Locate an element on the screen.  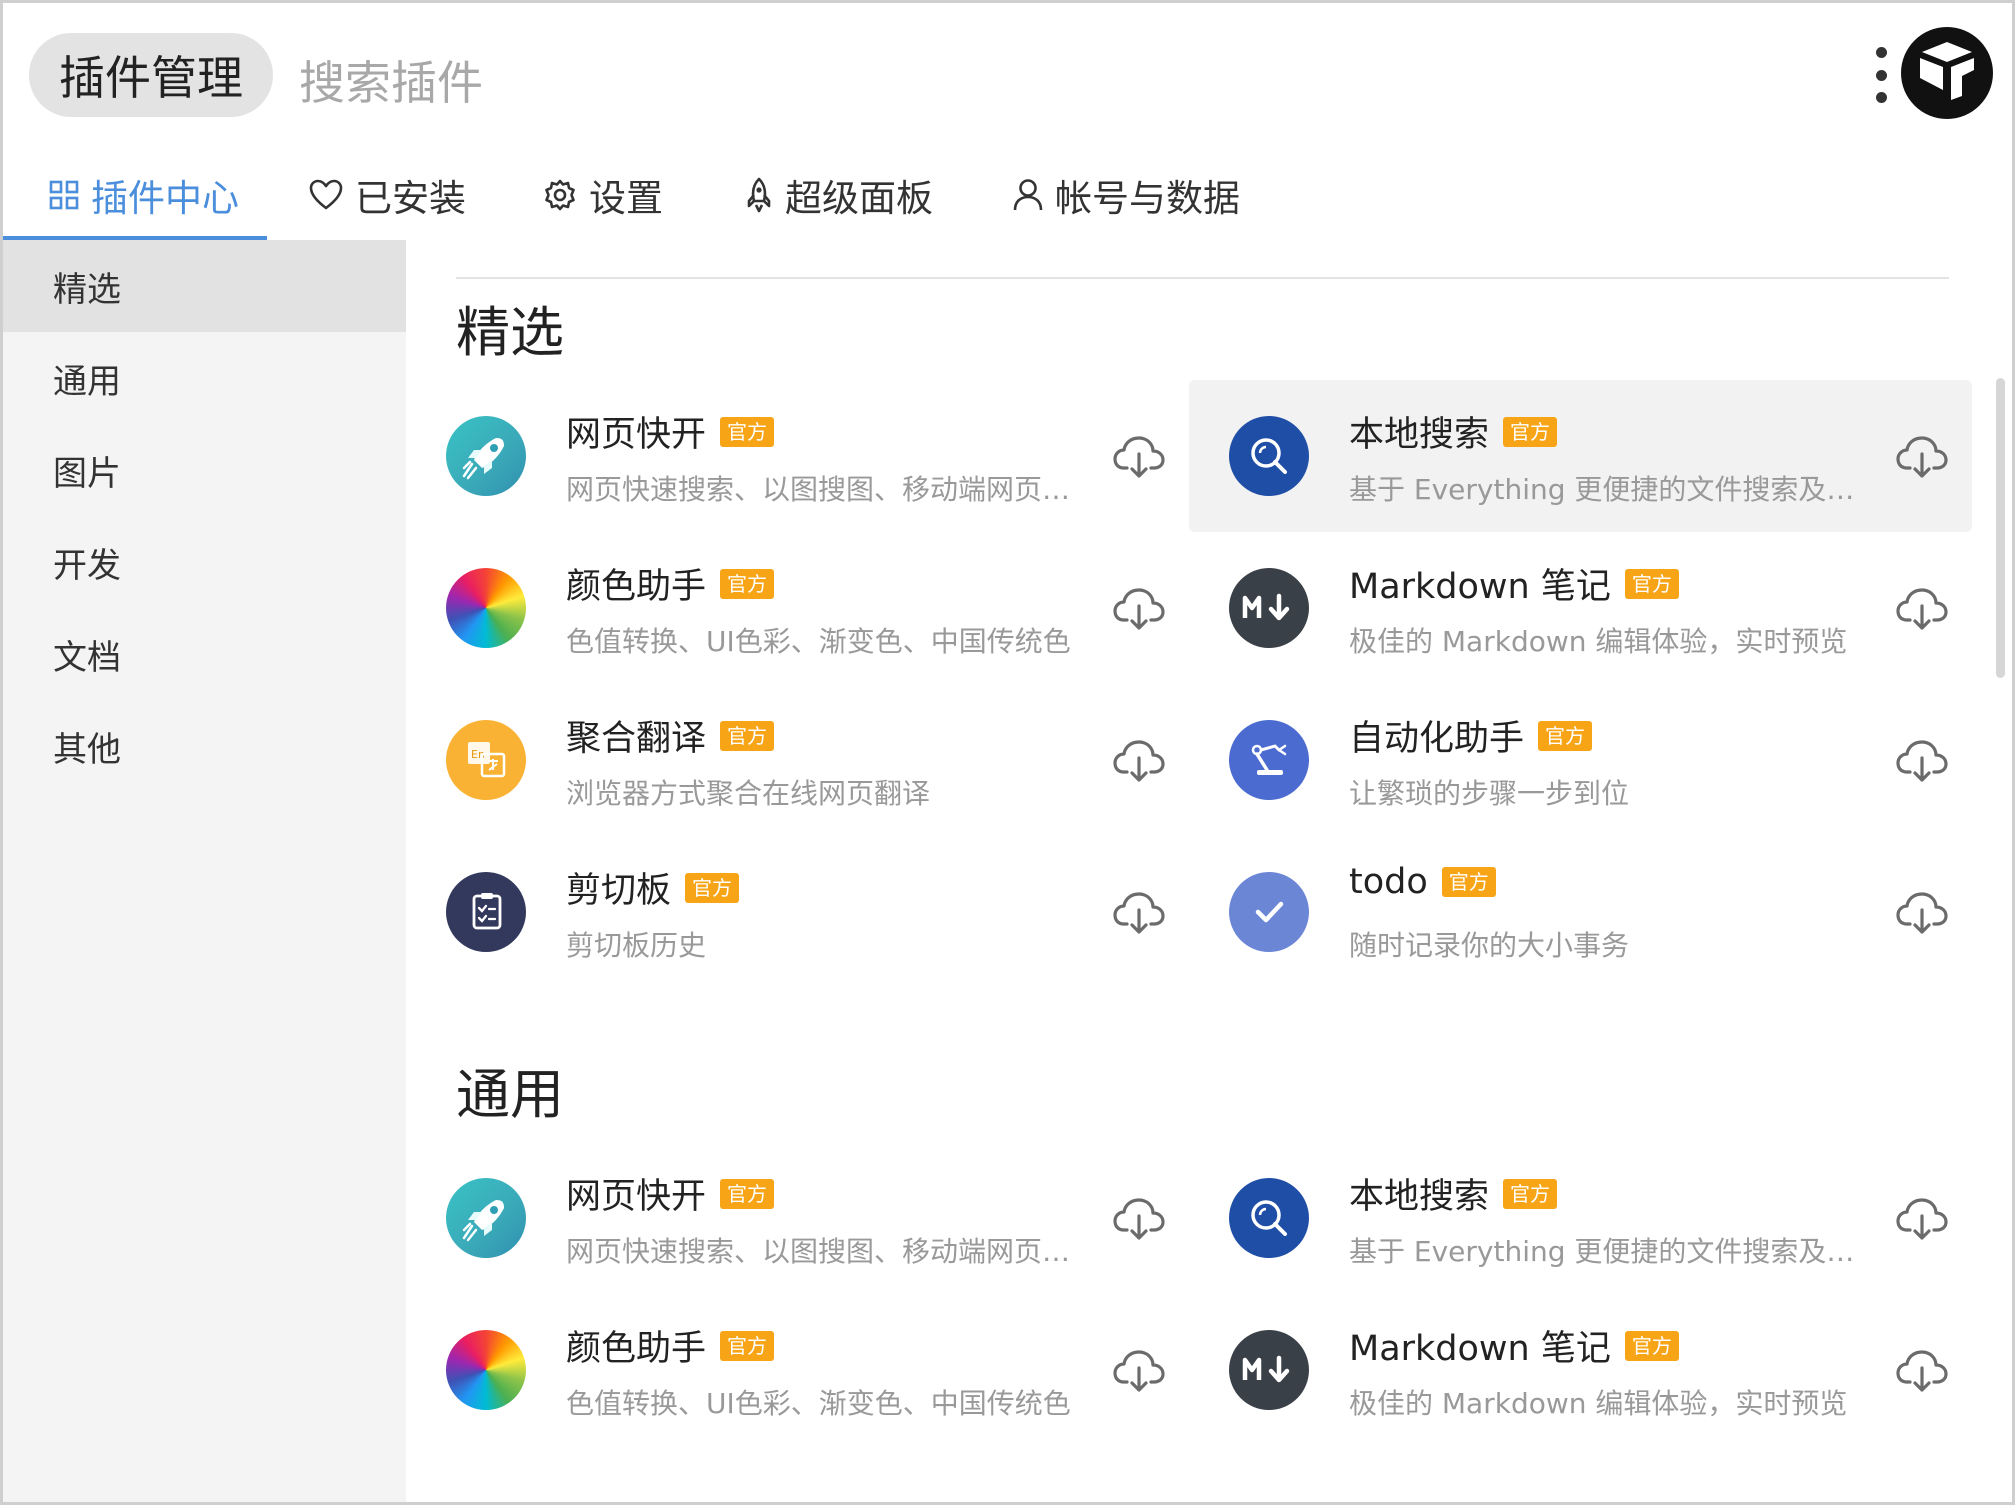
search-input: 搜索插件 is located at coordinates (391, 80).